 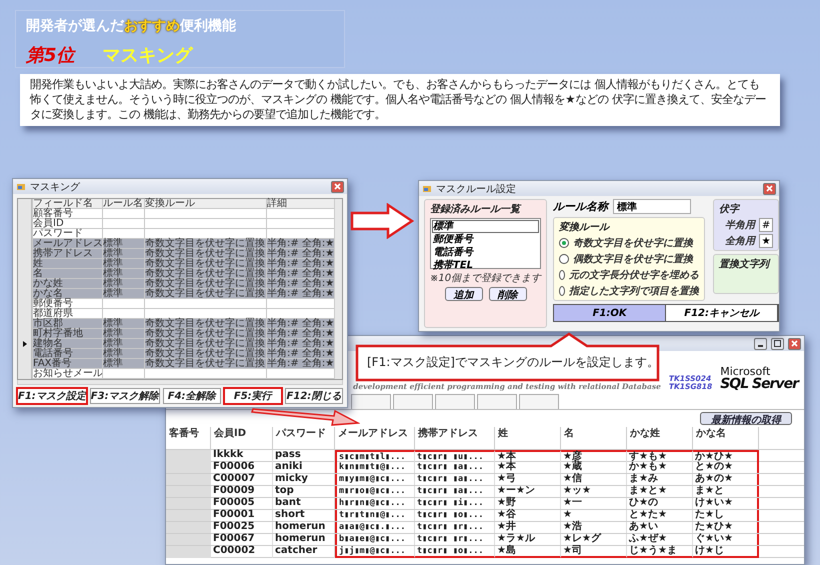 What do you see at coordinates (463, 294) in the screenshot?
I see `add-button: 追加` at bounding box center [463, 294].